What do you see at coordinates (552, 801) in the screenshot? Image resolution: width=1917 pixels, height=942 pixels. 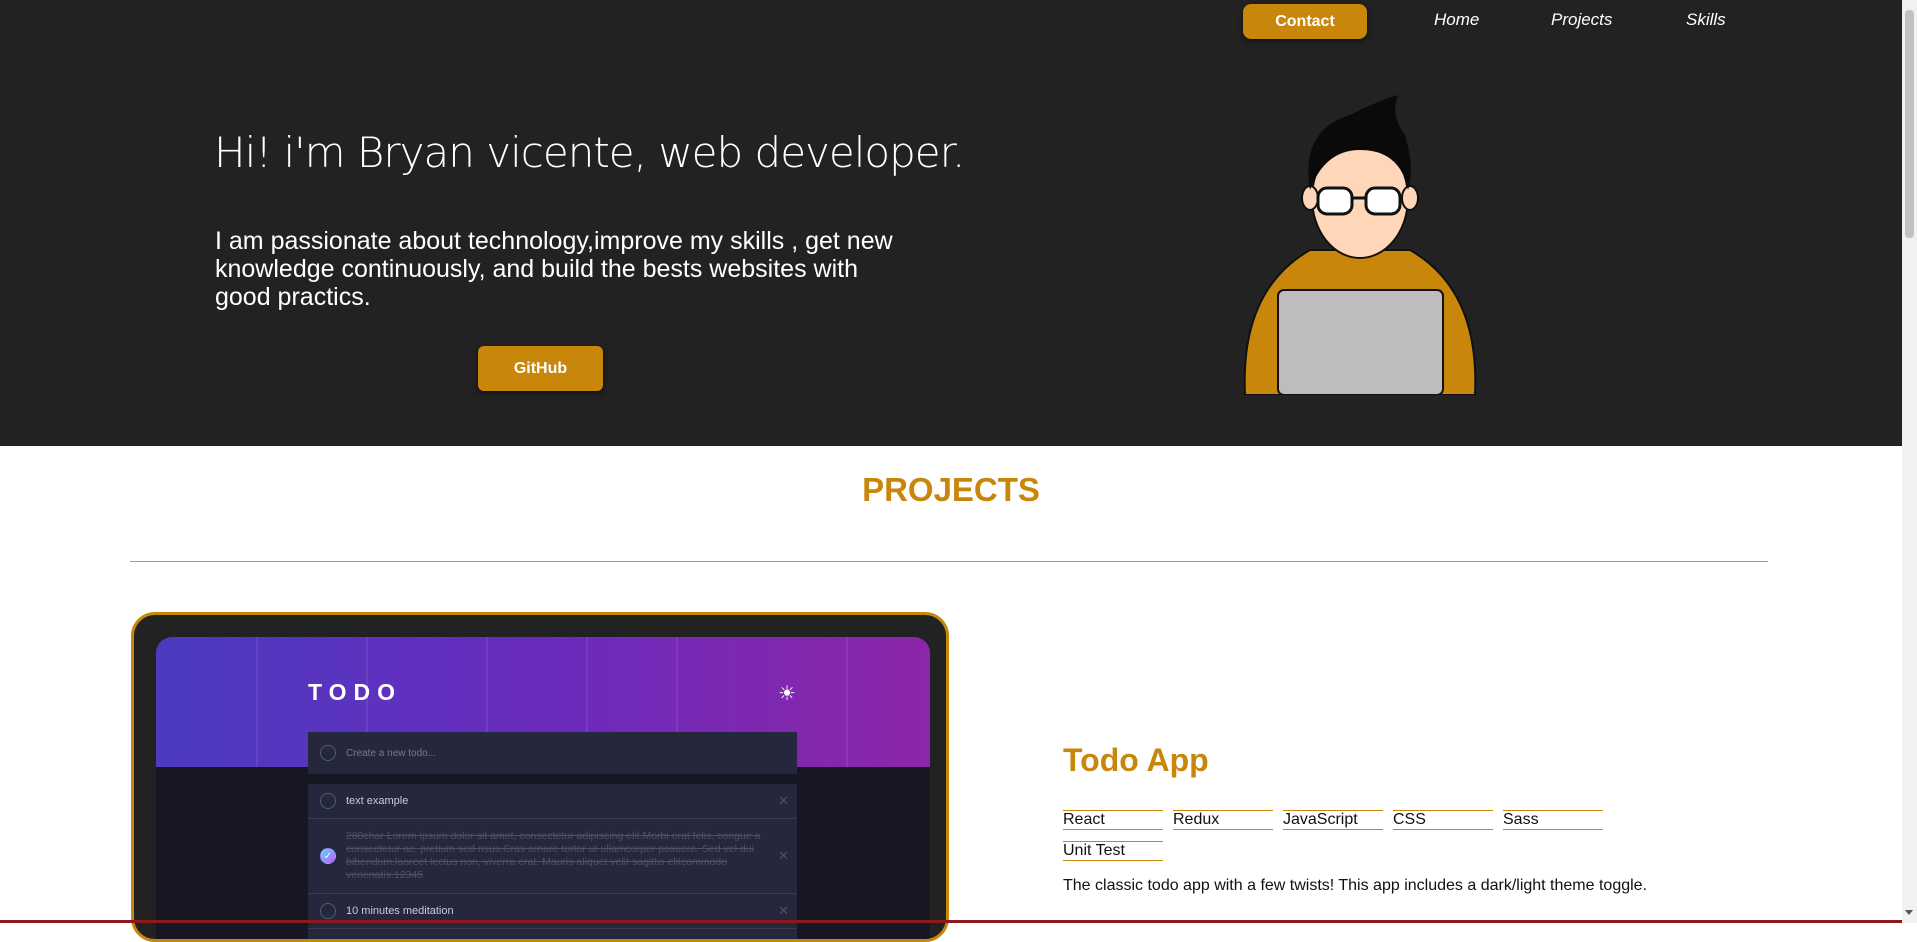 I see `list-item: text example ✕` at bounding box center [552, 801].